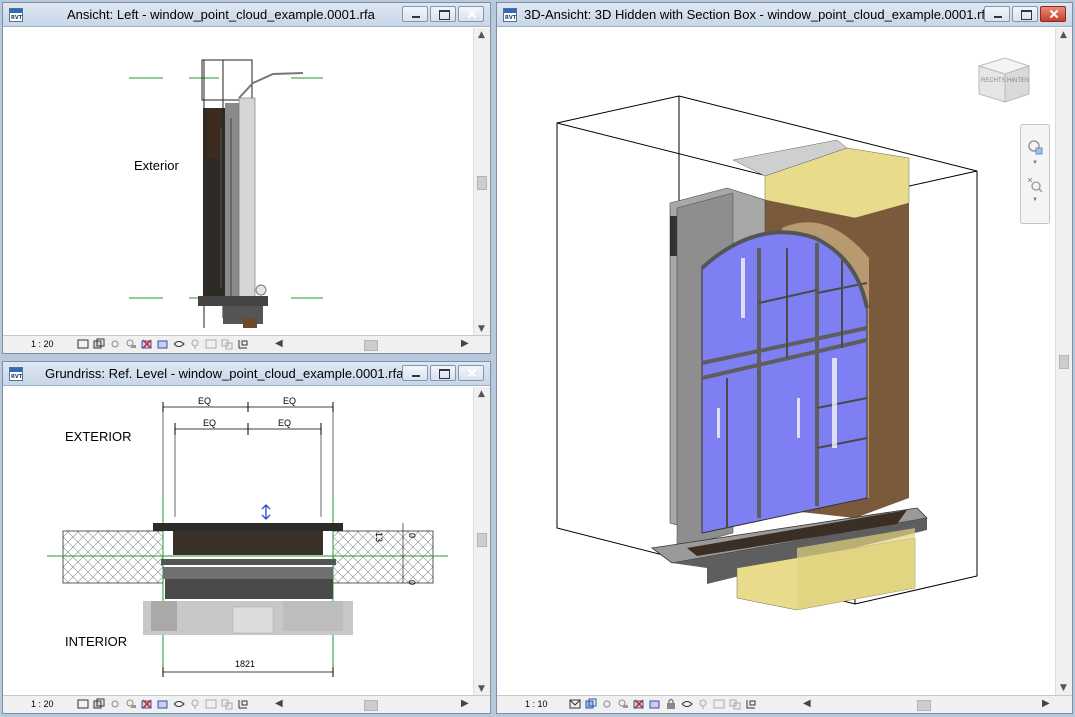  Describe the element at coordinates (98, 436) in the screenshot. I see `exterior-label: EXTERIOR` at that location.